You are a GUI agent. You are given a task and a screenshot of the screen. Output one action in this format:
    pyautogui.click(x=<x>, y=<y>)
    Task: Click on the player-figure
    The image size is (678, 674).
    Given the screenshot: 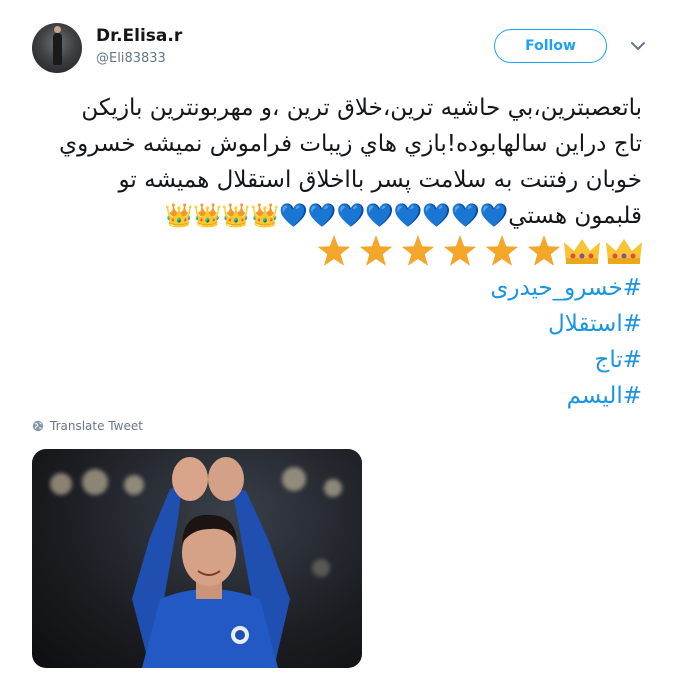 What is the action you would take?
    pyautogui.click(x=211, y=562)
    